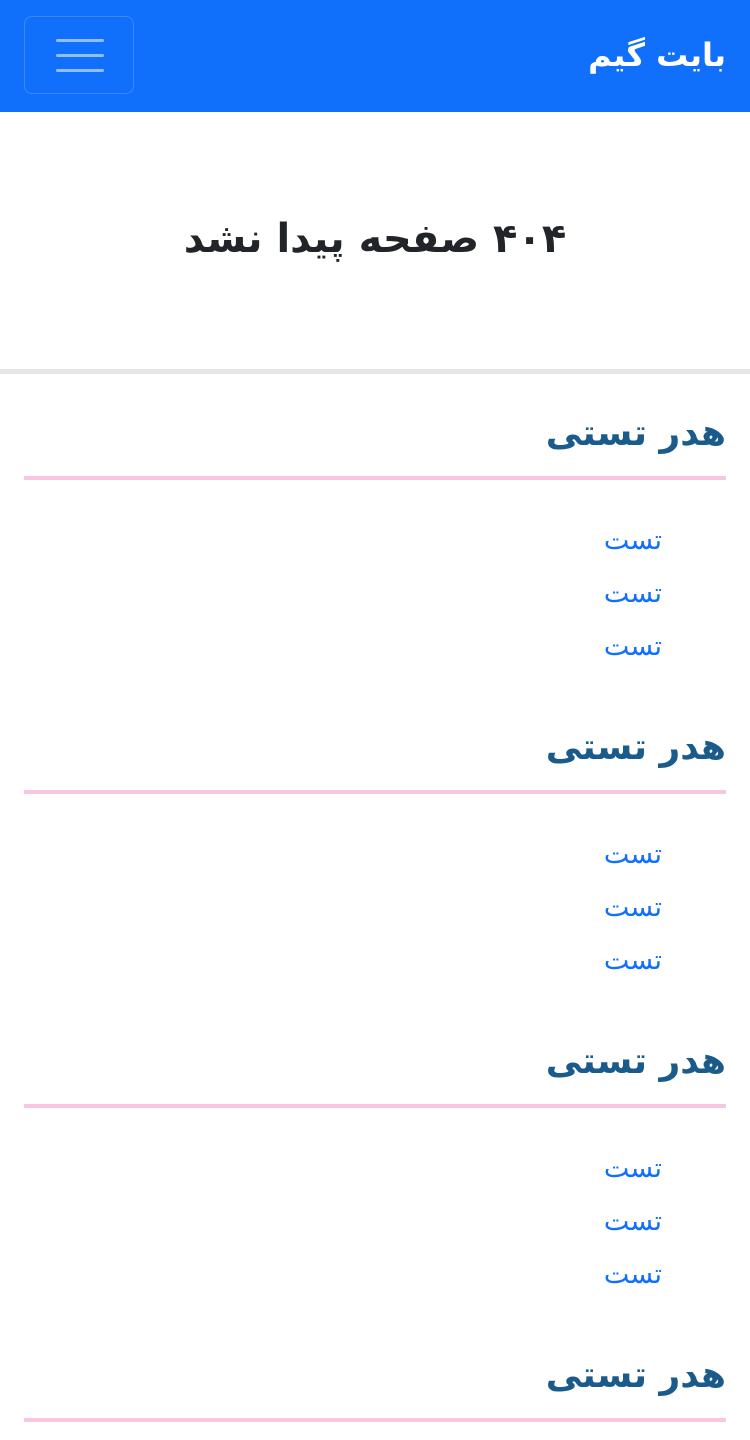  Describe the element at coordinates (375, 371) in the screenshot. I see `hero-divider` at that location.